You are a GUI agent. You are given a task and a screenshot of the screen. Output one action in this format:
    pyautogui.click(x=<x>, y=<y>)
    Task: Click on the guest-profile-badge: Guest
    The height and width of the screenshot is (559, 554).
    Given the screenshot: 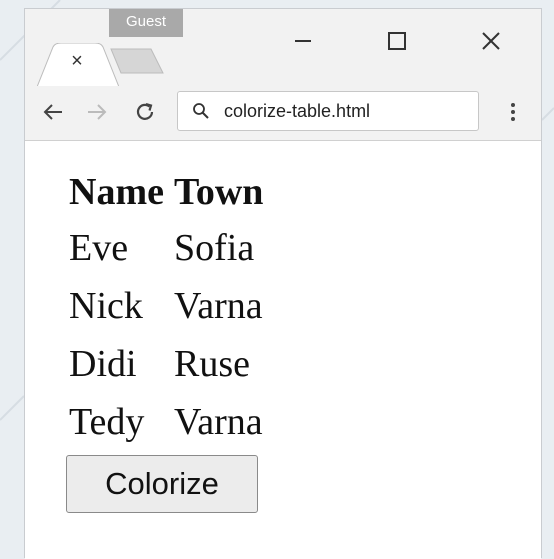 What is the action you would take?
    pyautogui.click(x=146, y=23)
    